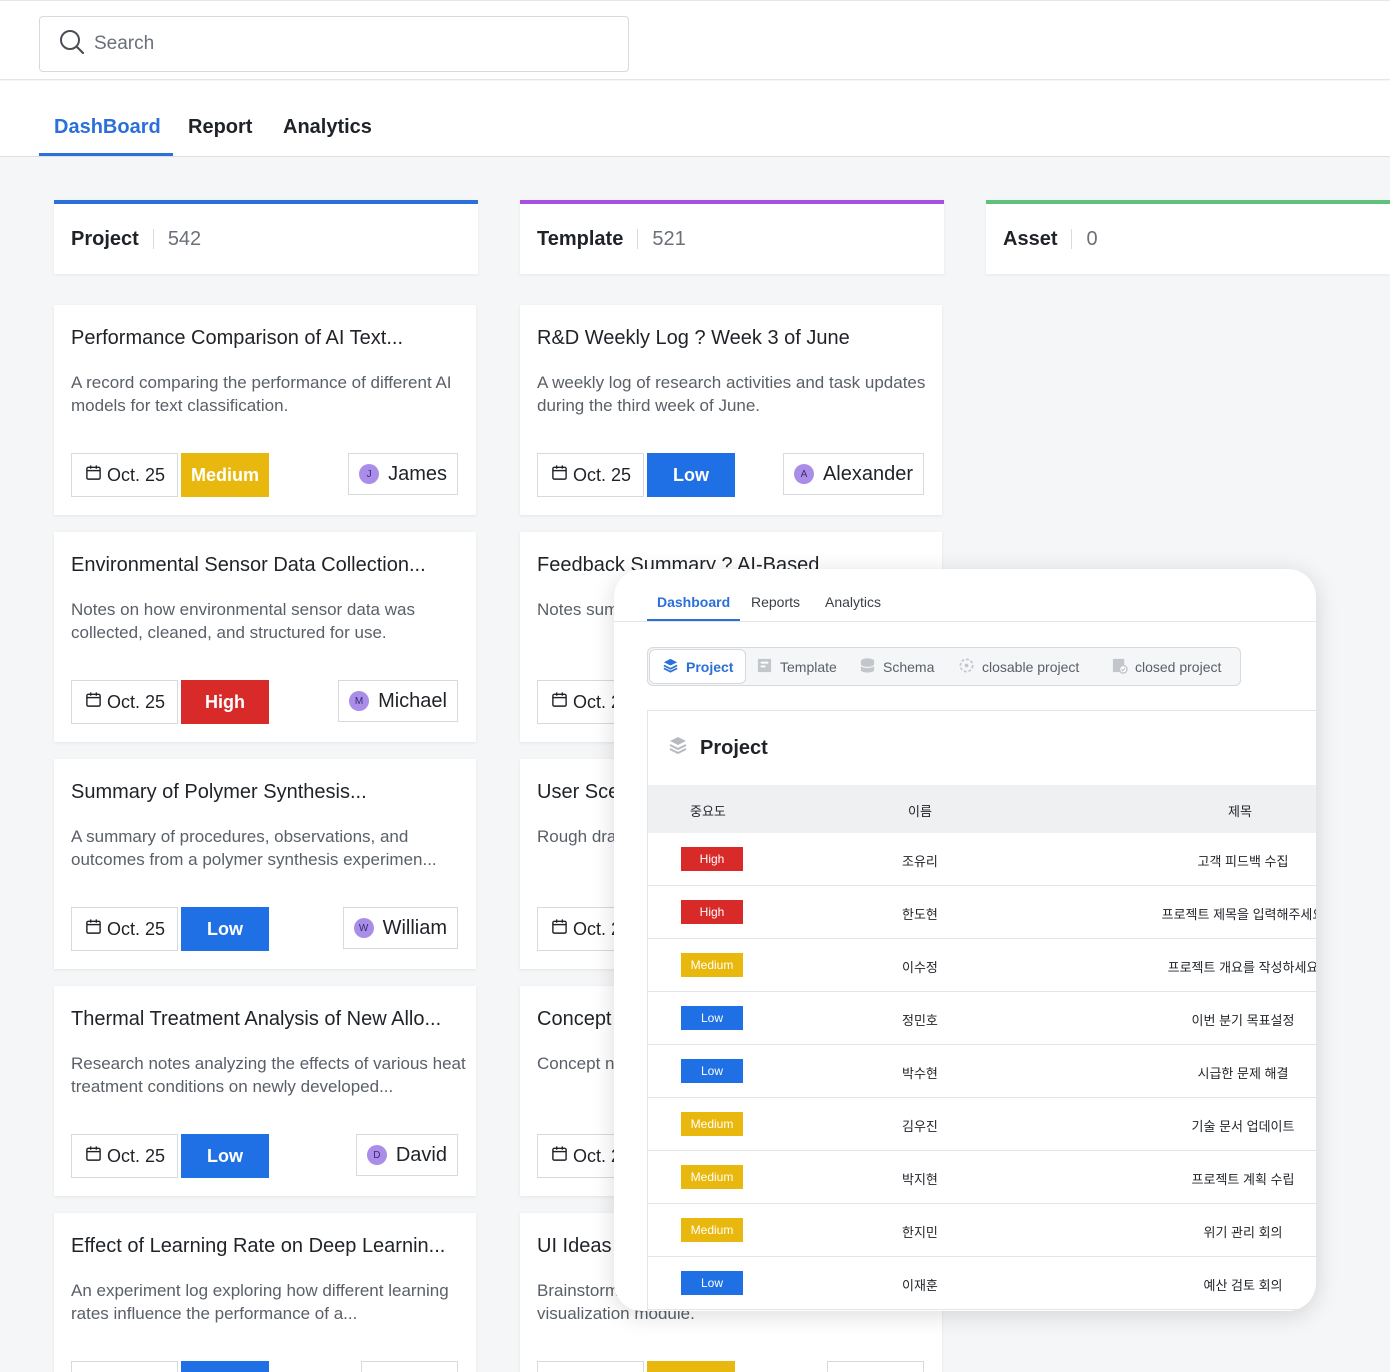 The height and width of the screenshot is (1372, 1390). I want to click on segment-closed-project: closed project, so click(1166, 666).